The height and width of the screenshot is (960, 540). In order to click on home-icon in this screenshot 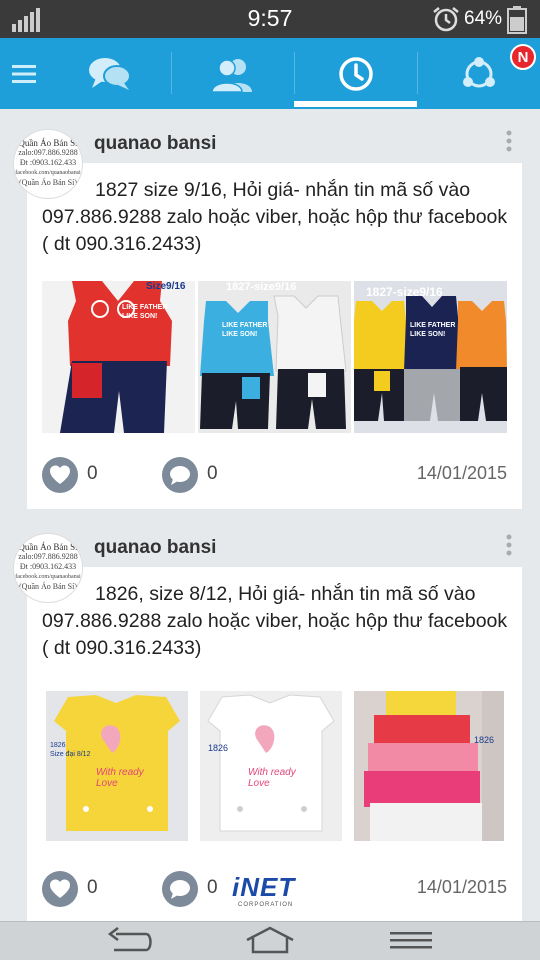, I will do `click(270, 941)`.